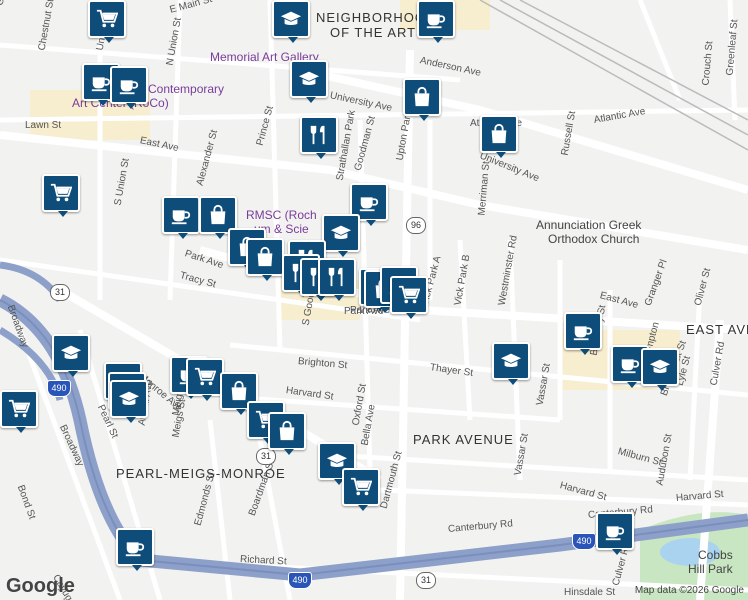 The width and height of the screenshot is (748, 600). I want to click on poi-label: RMSC (Roch, so click(281, 215).